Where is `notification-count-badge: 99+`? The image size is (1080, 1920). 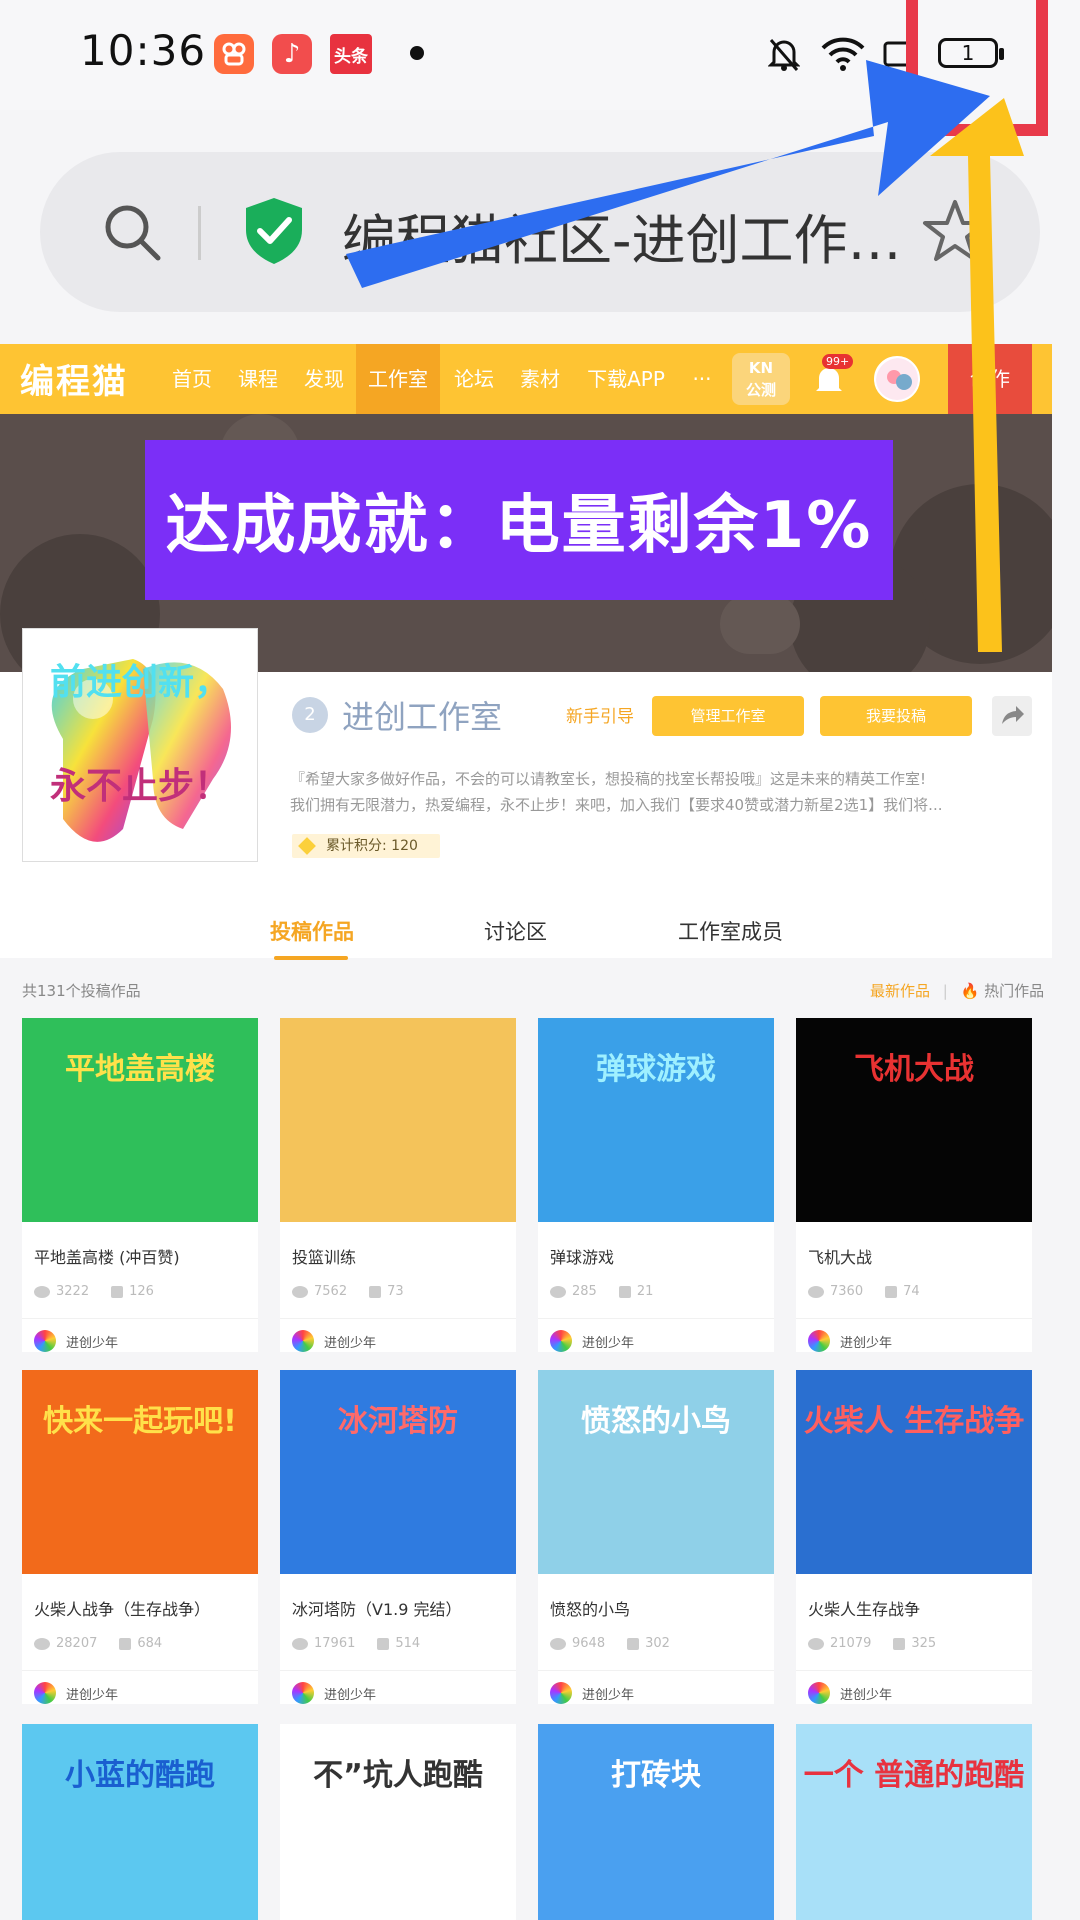 notification-count-badge: 99+ is located at coordinates (838, 361).